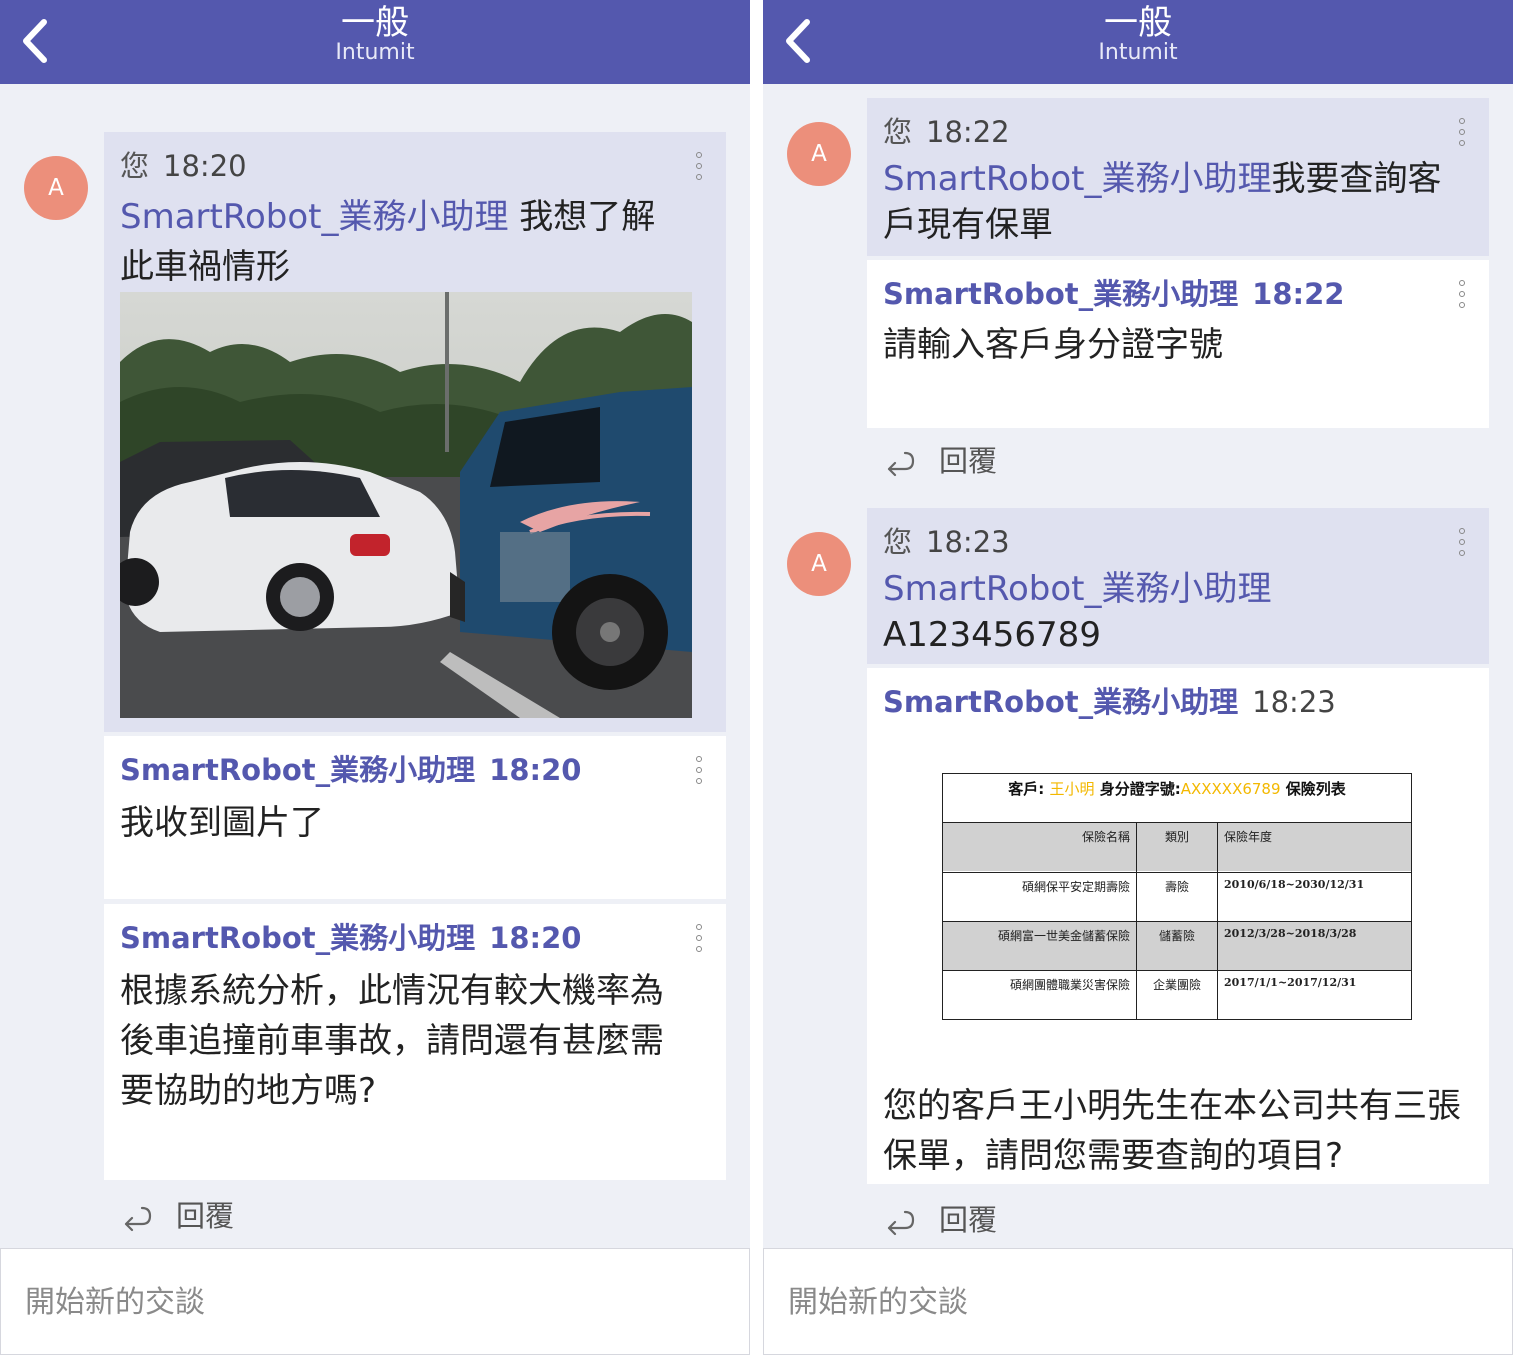 Image resolution: width=1513 pixels, height=1355 pixels. What do you see at coordinates (1294, 884) in the screenshot?
I see `table-cell: 2010/6/18~2030/12/31` at bounding box center [1294, 884].